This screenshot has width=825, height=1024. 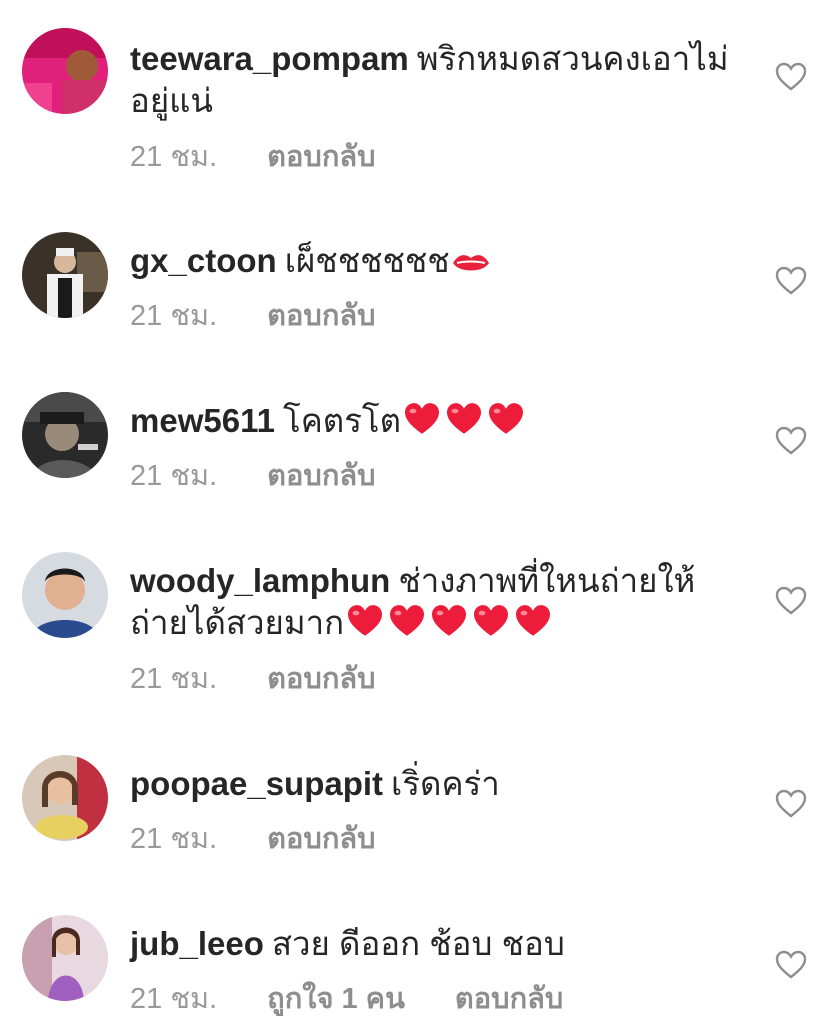 I want to click on comment-username: mew5611, so click(x=202, y=420).